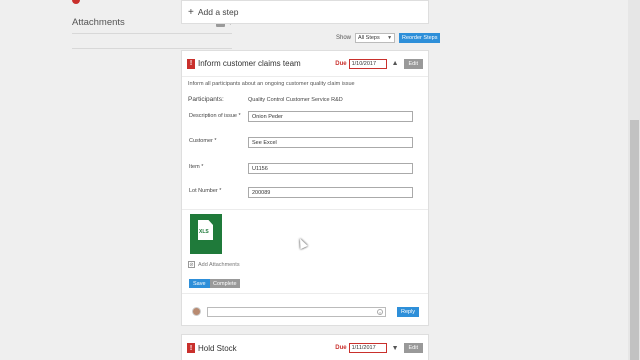  I want to click on item-field: U1156, so click(330, 168).